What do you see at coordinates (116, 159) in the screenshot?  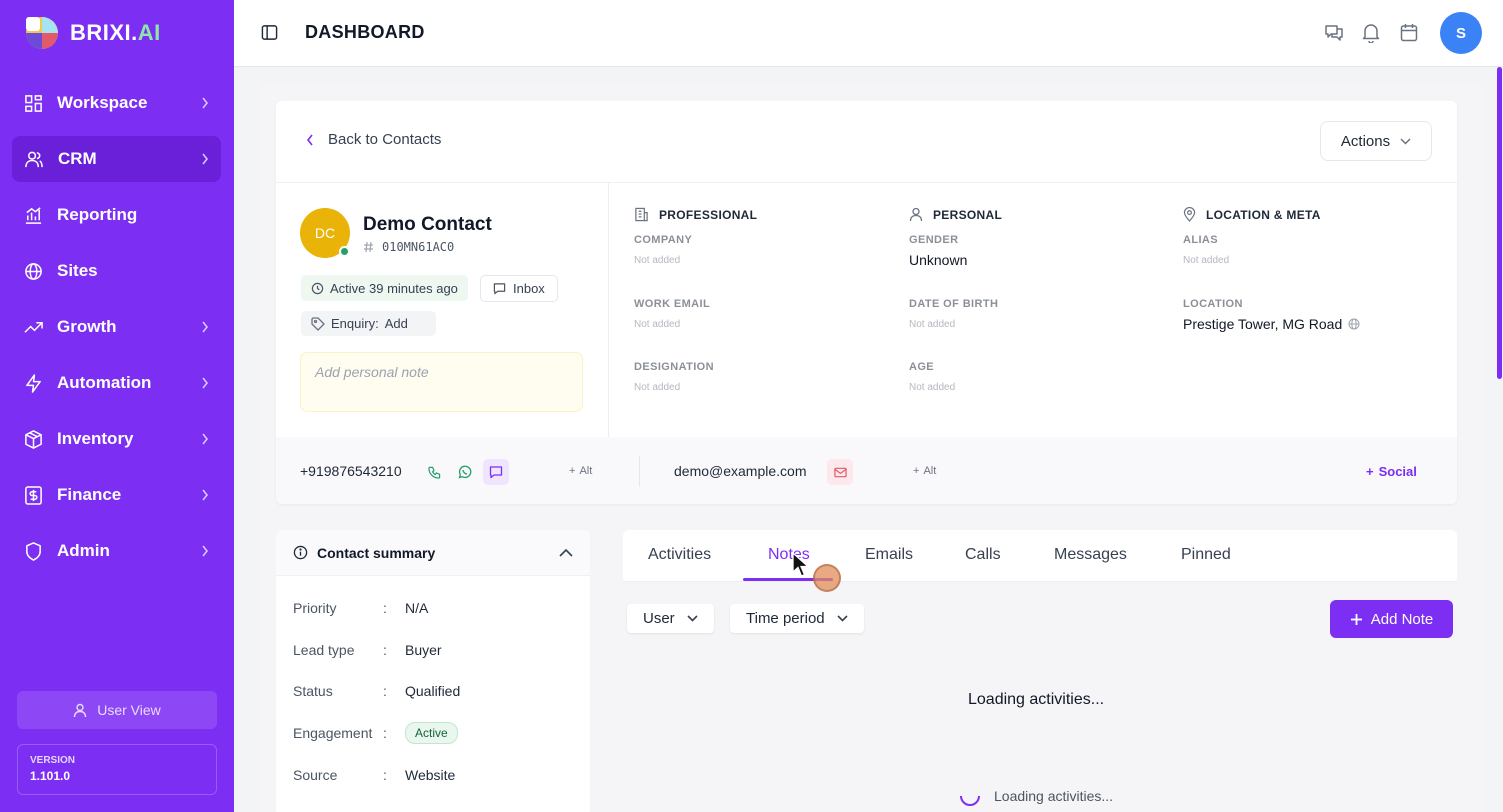 I see `sidebar-item-crm: CRM` at bounding box center [116, 159].